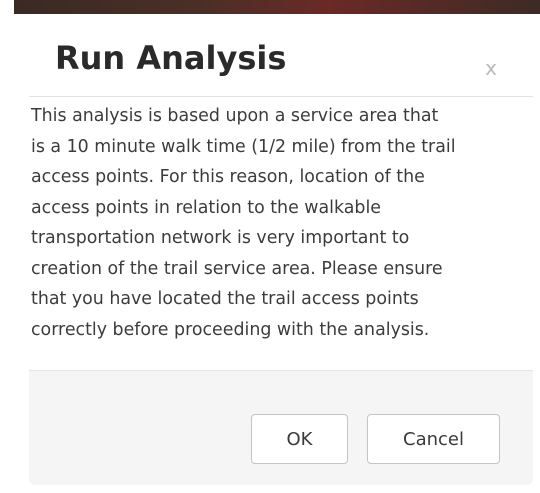 Image resolution: width=540 pixels, height=493 pixels. I want to click on close-button: x, so click(491, 68).